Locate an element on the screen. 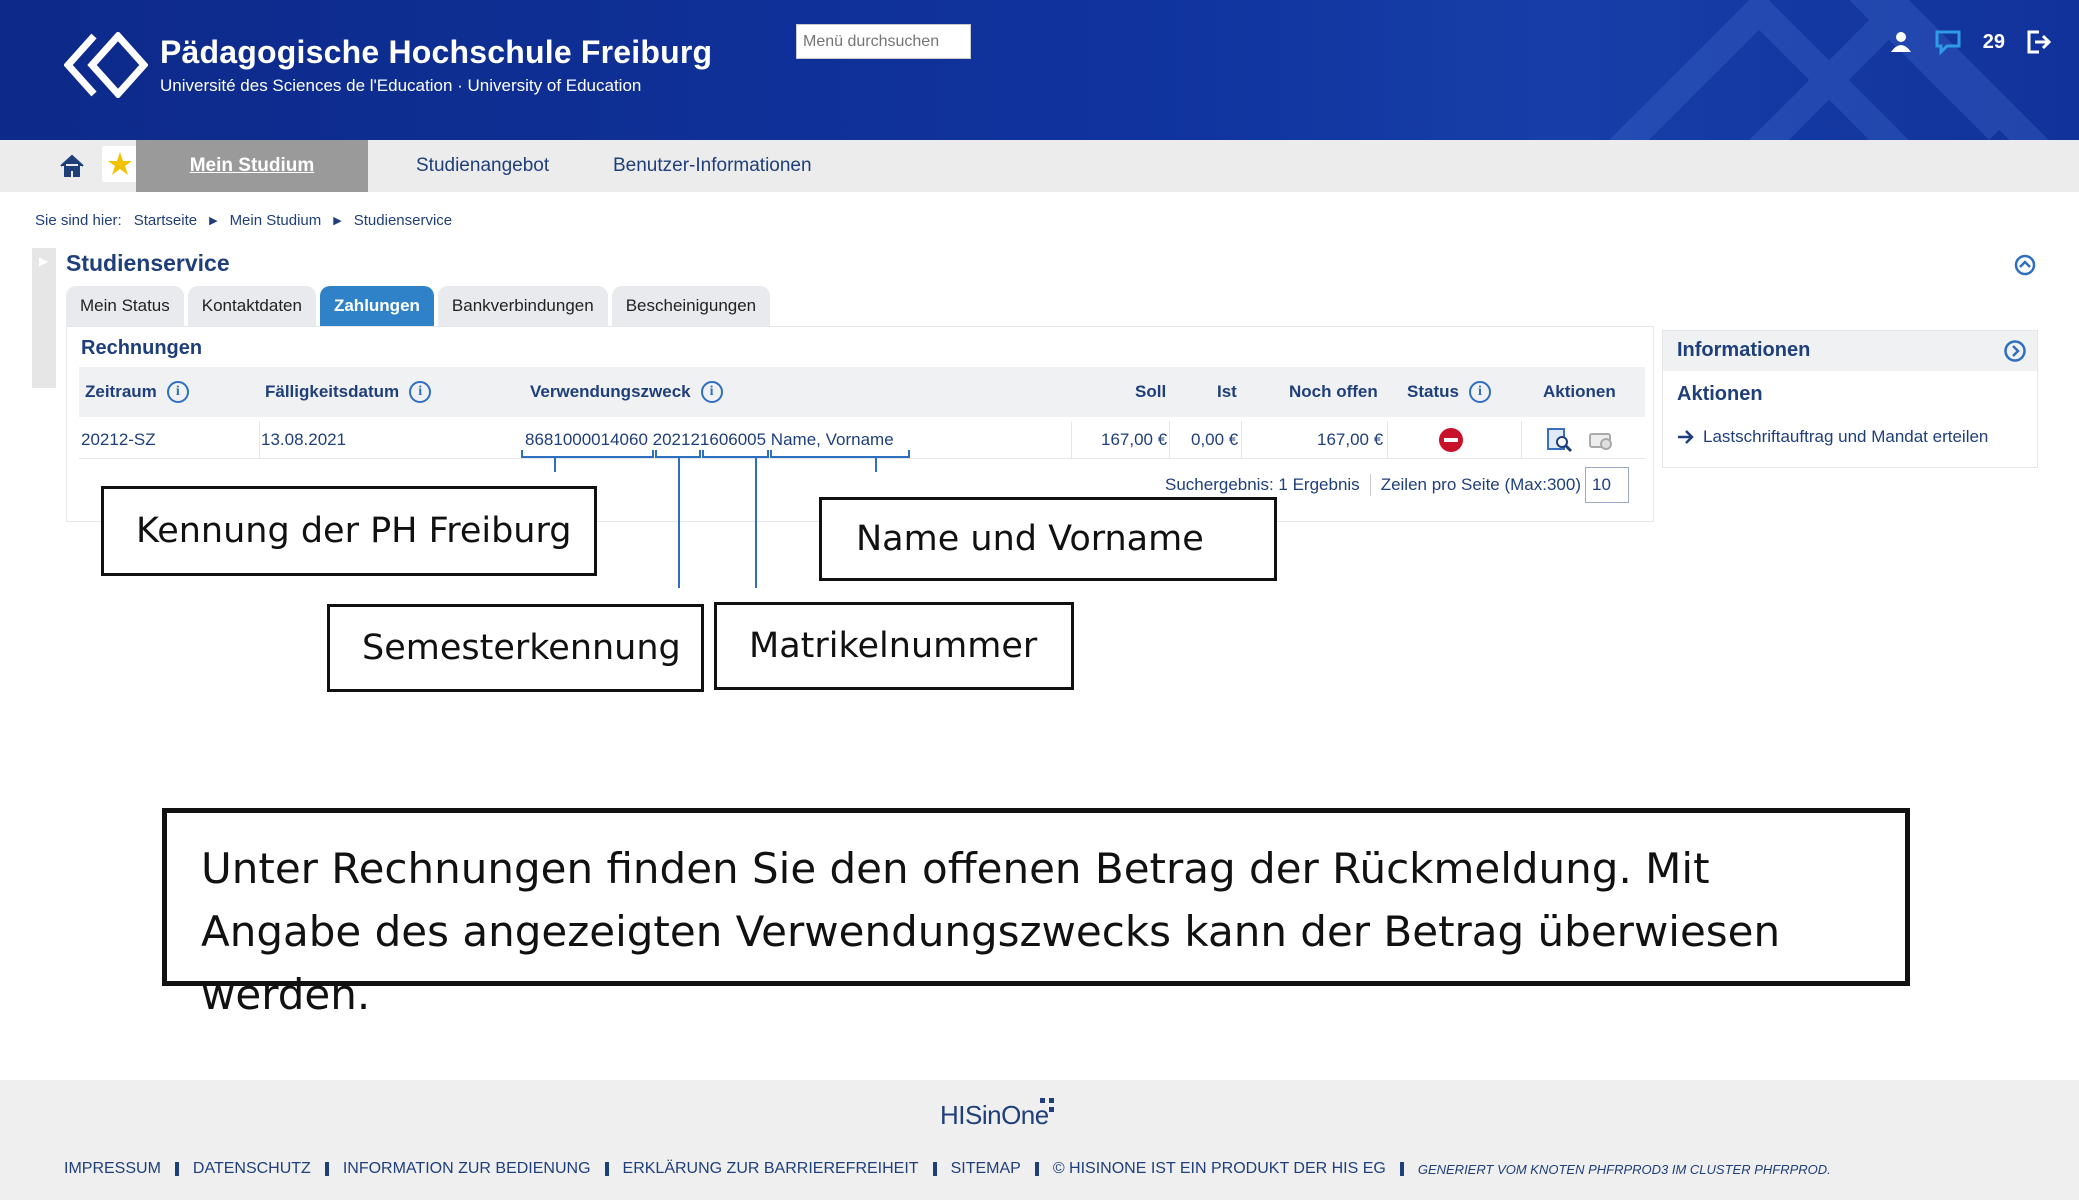 This screenshot has width=2079, height=1200. info-panel-header: Informationen is located at coordinates (1850, 351).